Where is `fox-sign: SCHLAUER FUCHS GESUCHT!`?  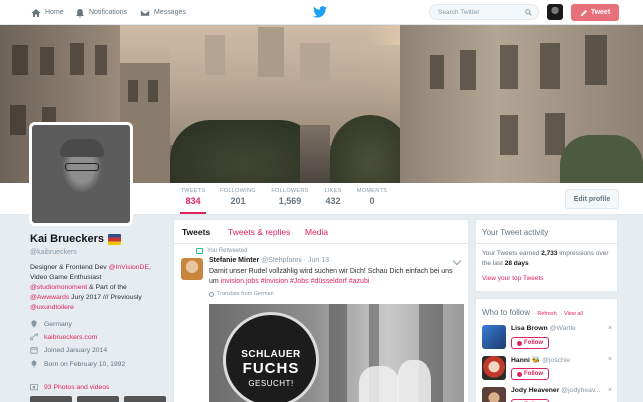
fox-sign: SCHLAUER FUCHS GESUCHT! is located at coordinates (271, 357).